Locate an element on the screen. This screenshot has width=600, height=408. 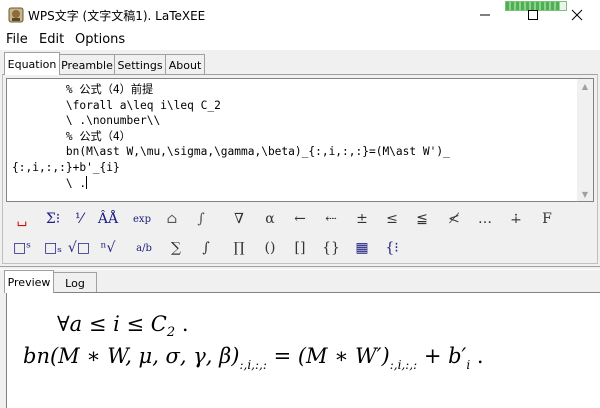
bottom-tab-strip: Preview Log is located at coordinates (300, 281).